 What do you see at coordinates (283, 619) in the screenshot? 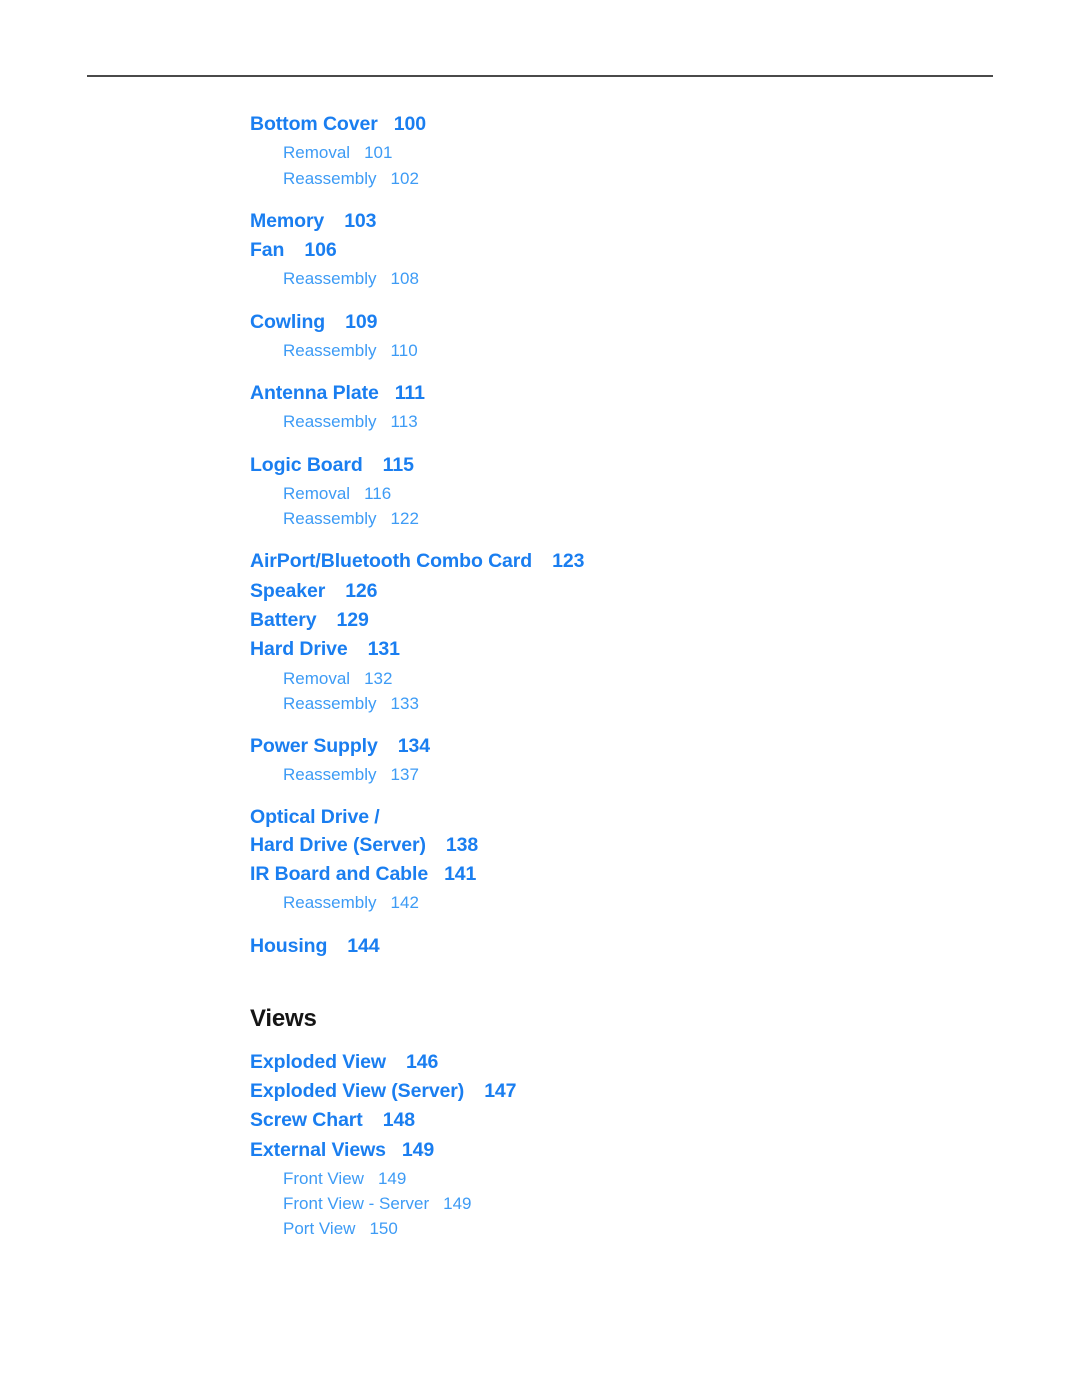
I see `toc-entry-title: Battery` at bounding box center [283, 619].